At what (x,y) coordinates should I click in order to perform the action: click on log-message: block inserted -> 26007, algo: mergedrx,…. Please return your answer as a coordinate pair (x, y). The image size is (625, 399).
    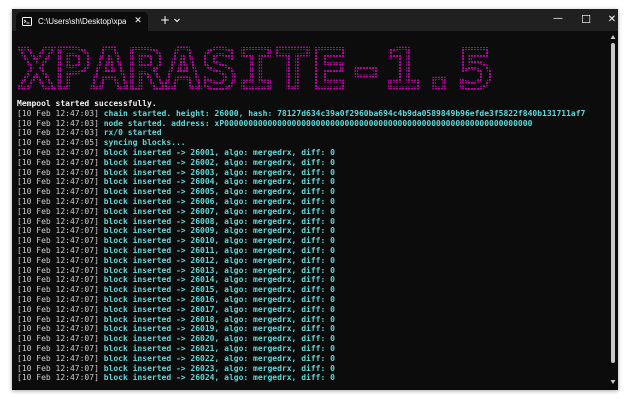
    Looking at the image, I should click on (219, 211).